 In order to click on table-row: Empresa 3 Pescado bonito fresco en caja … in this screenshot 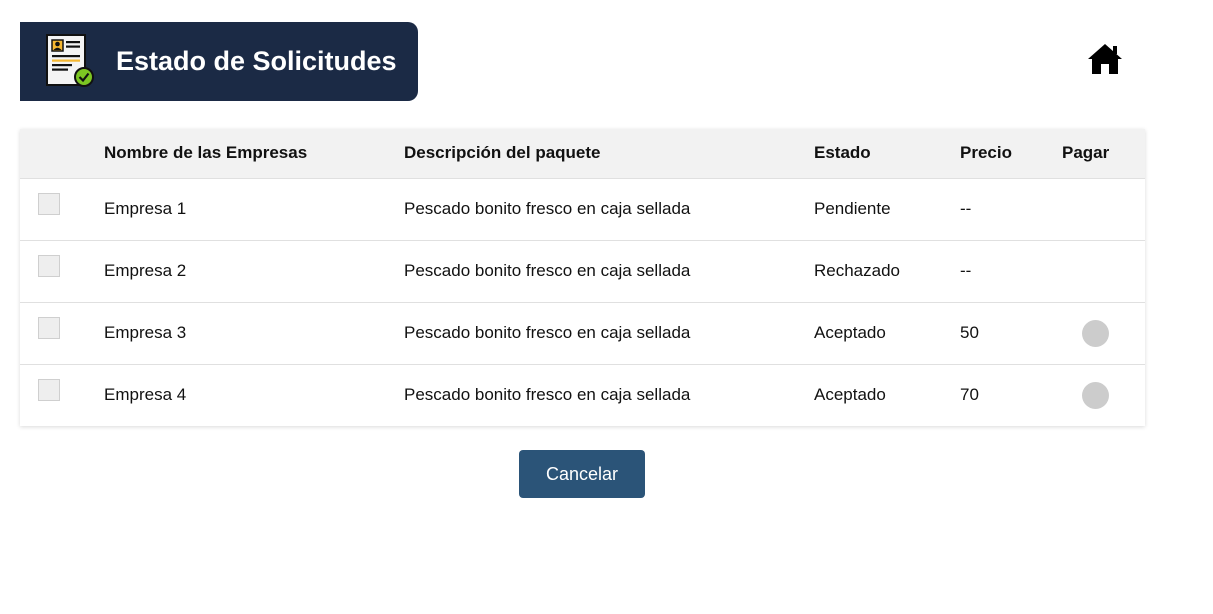, I will do `click(582, 333)`.